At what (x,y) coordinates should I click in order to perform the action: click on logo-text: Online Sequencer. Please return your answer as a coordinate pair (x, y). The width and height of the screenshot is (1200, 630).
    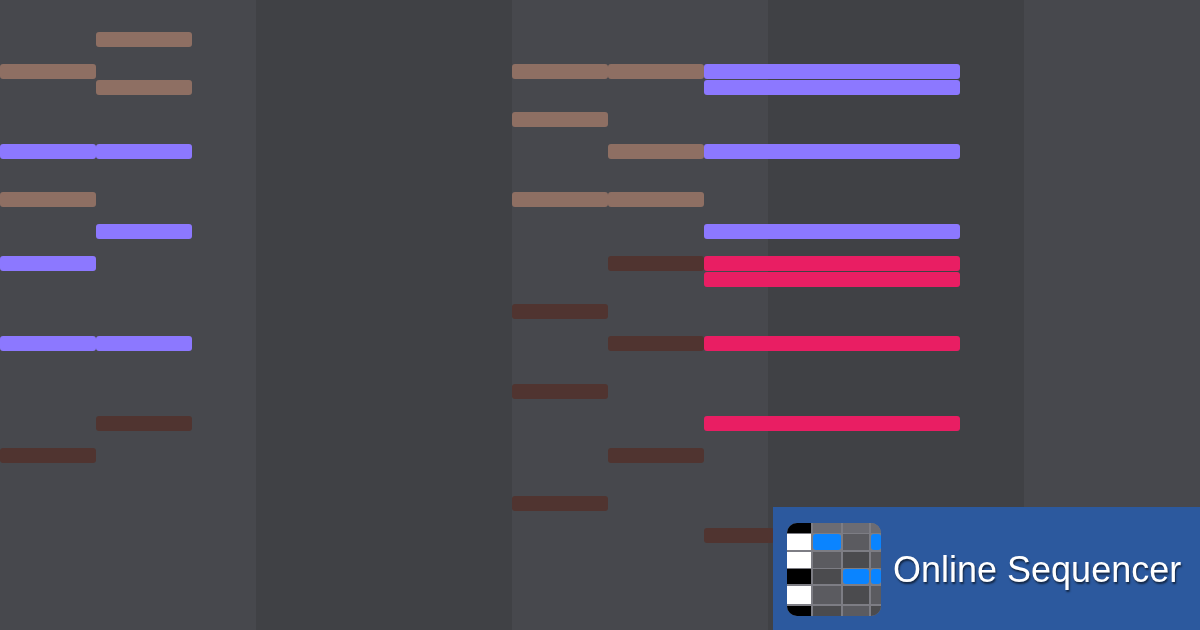
    Looking at the image, I should click on (1037, 569).